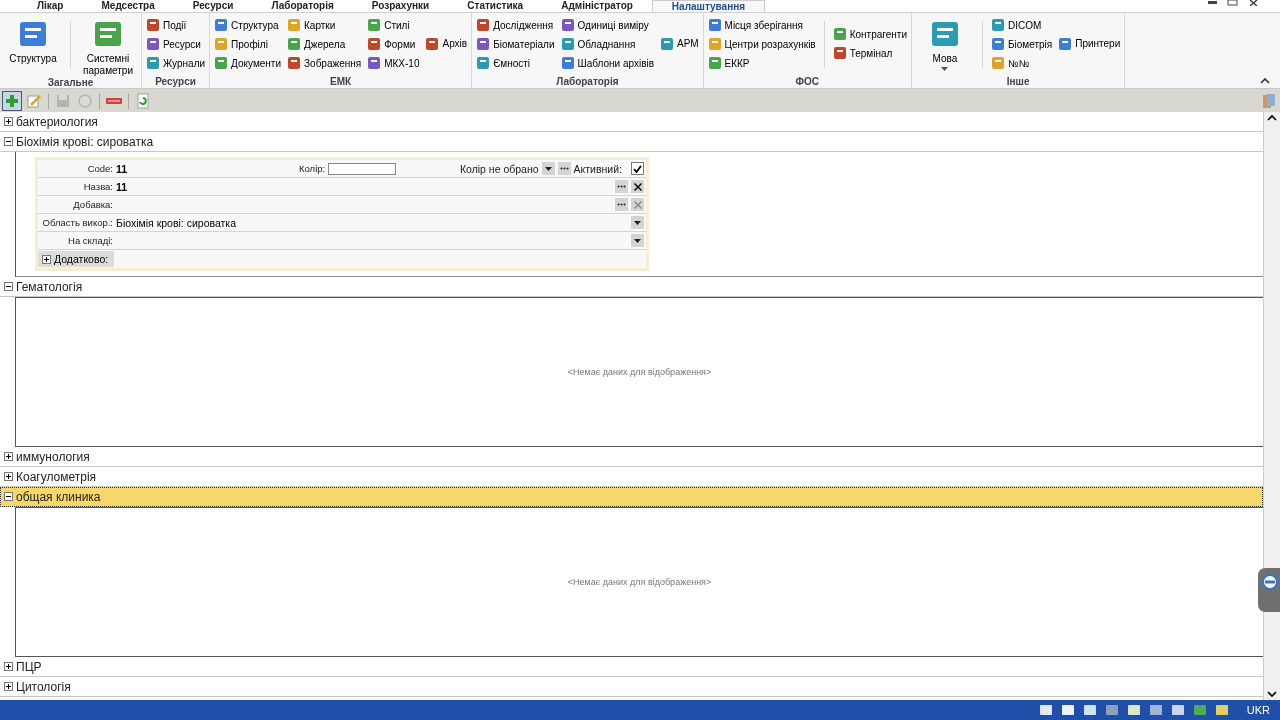 The height and width of the screenshot is (720, 1280). Describe the element at coordinates (1272, 694) in the screenshot. I see `arrow-down-icon` at that location.